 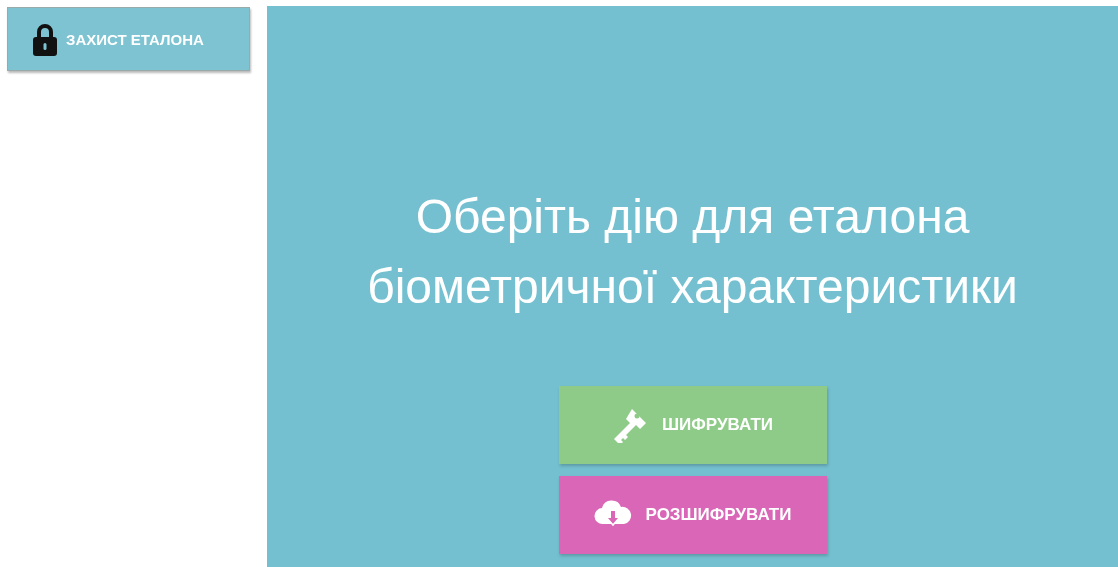 I want to click on action-button: РОЗШИФРУВАТИ, so click(x=692, y=515).